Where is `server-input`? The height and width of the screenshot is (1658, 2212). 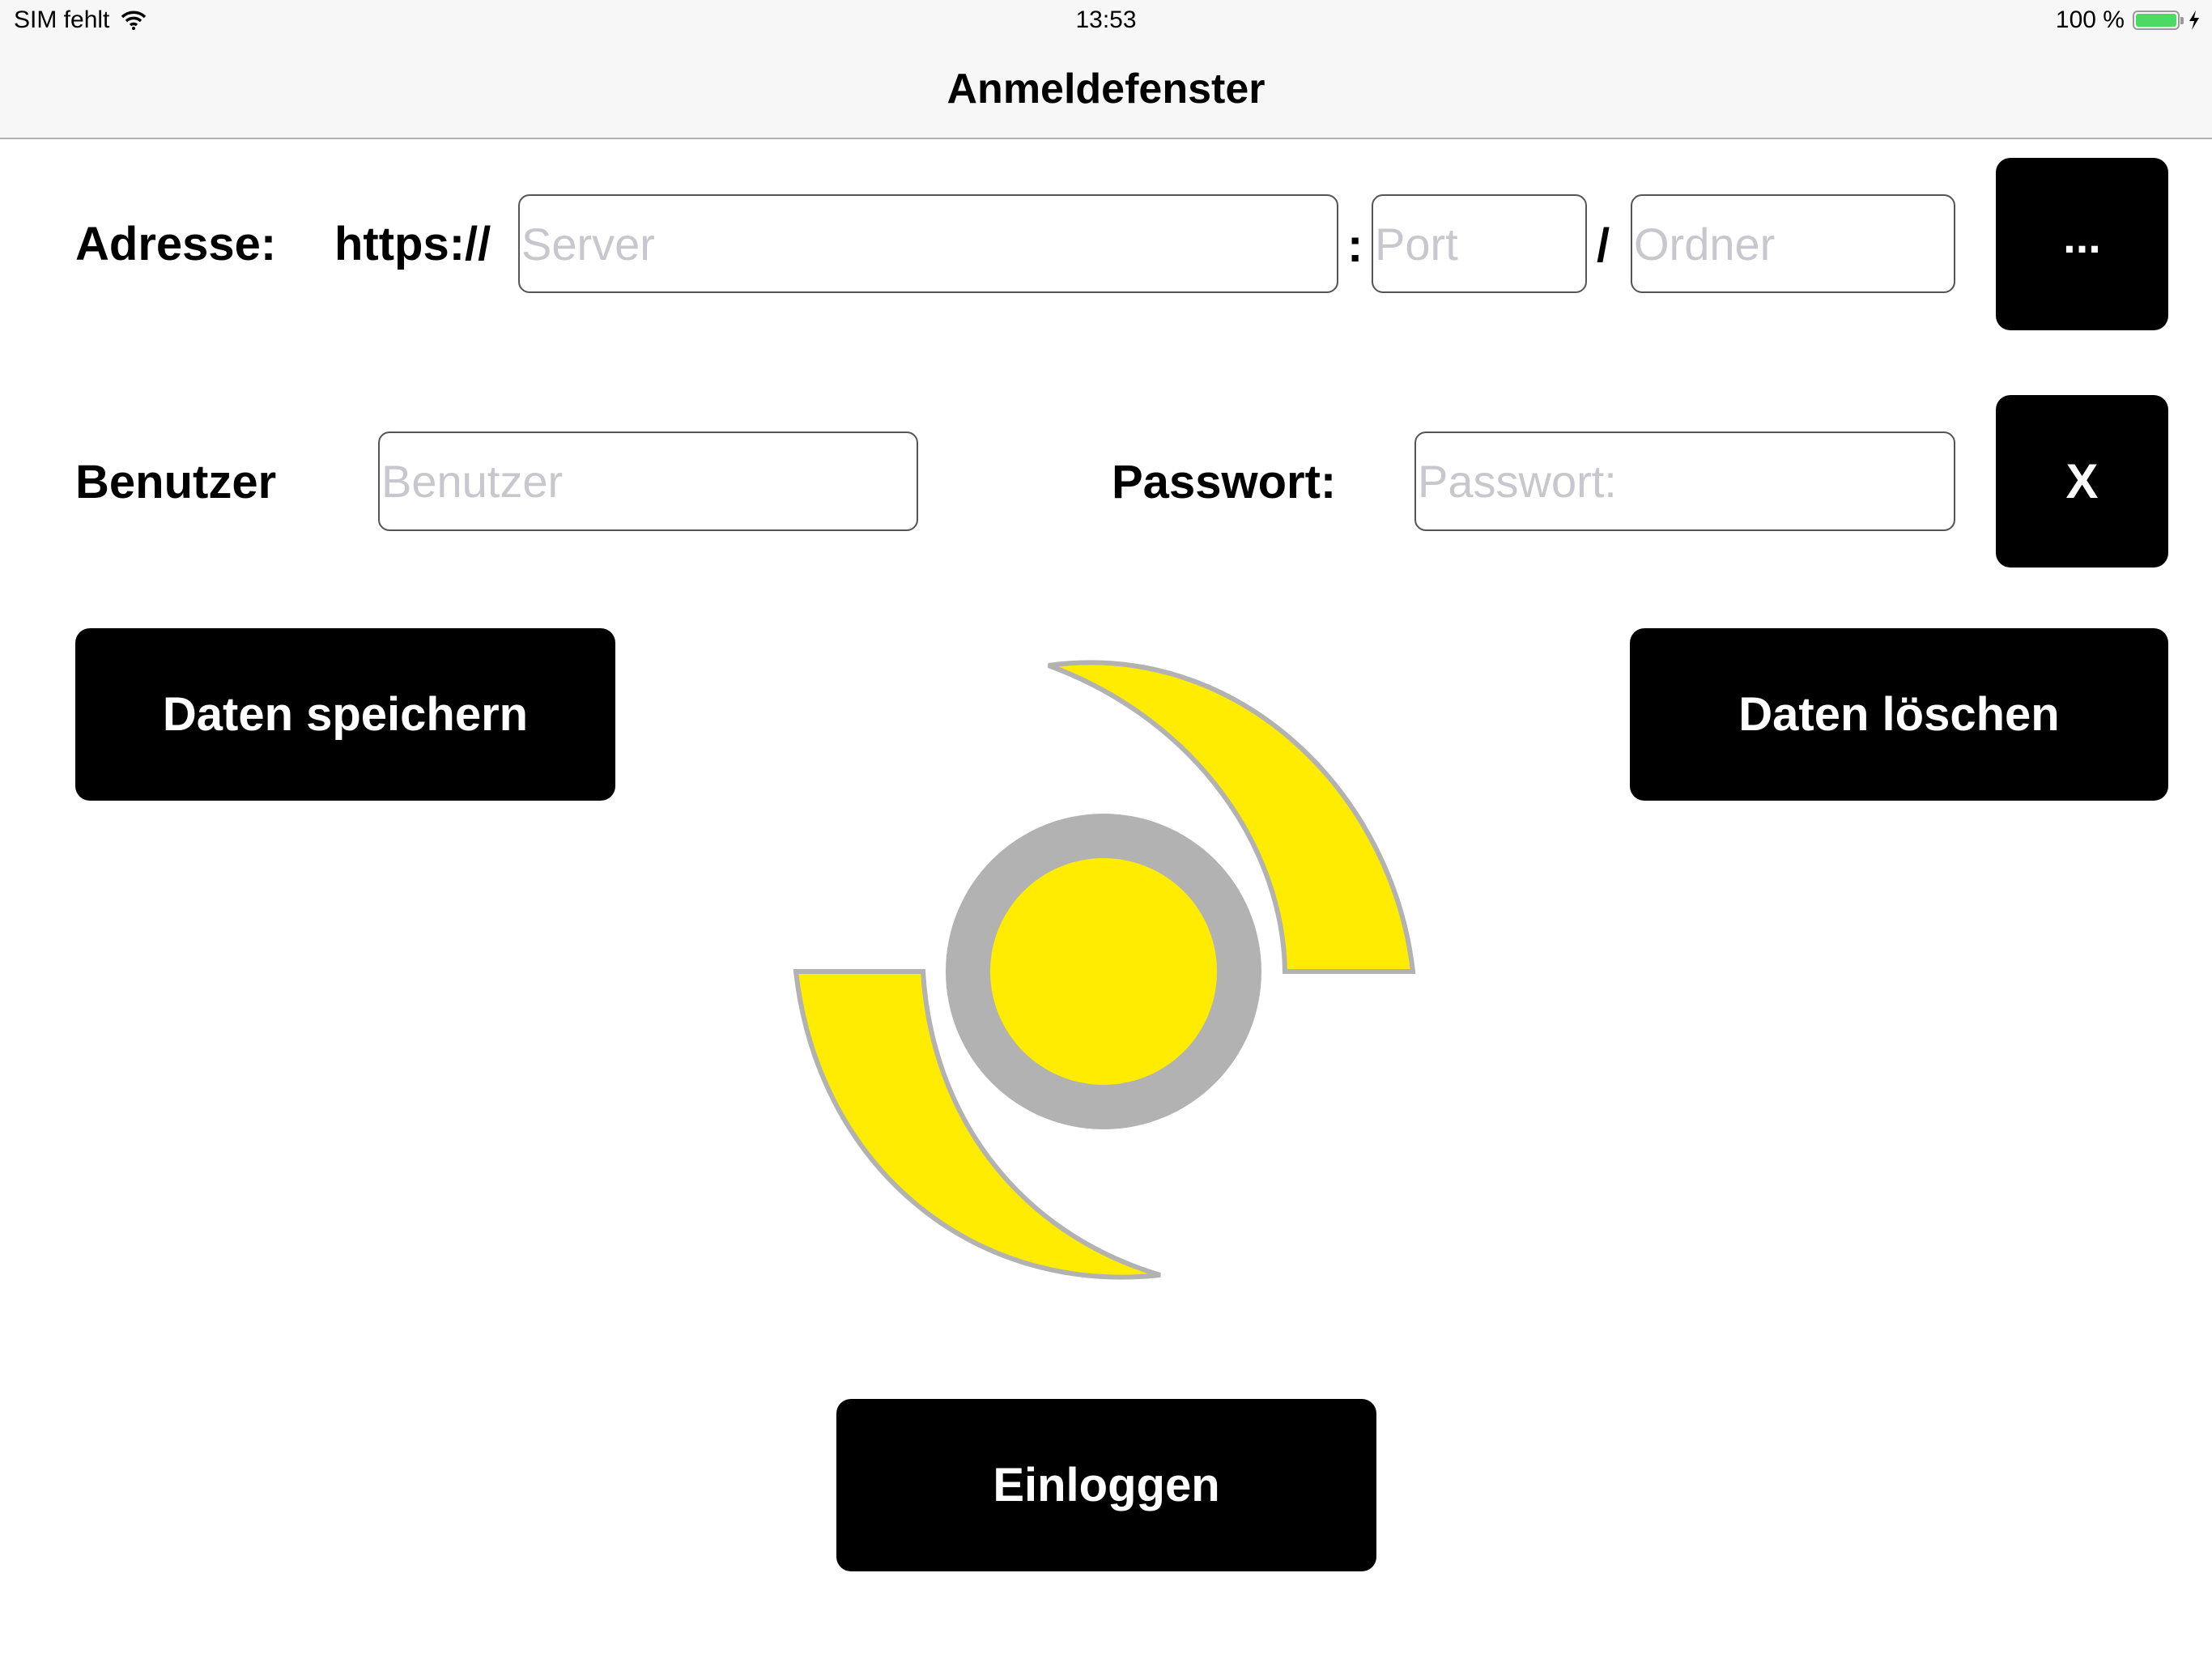
server-input is located at coordinates (928, 243).